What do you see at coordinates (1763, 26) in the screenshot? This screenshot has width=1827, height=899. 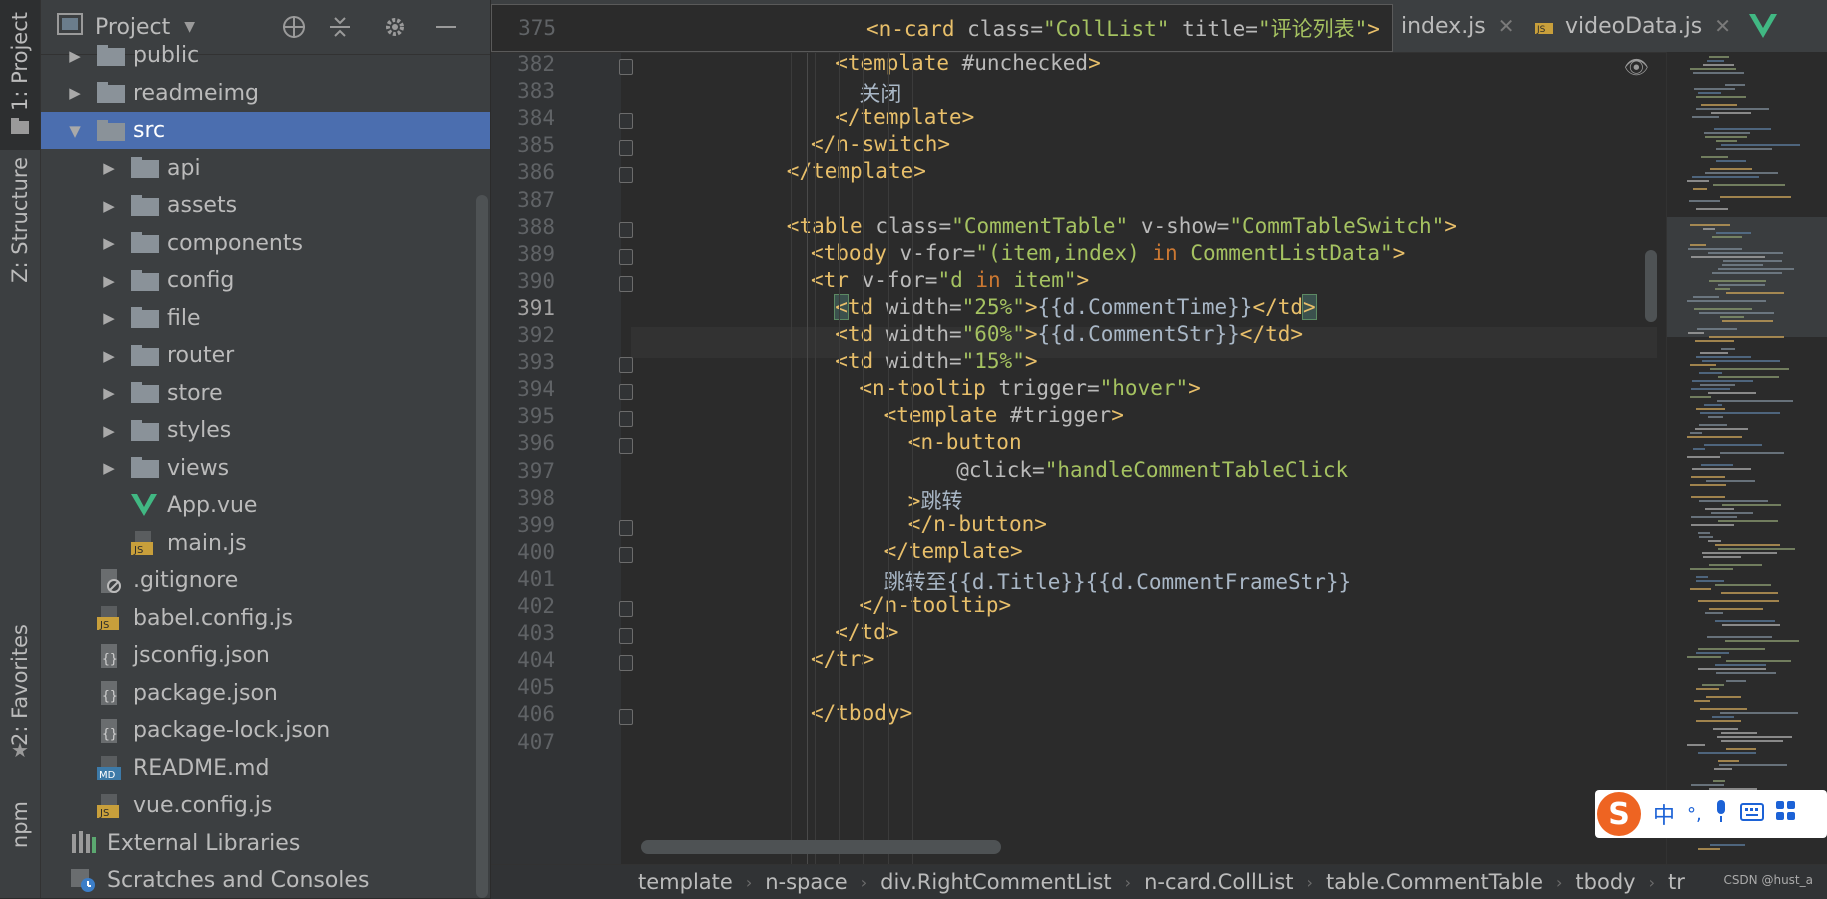 I see `vue-file-icon` at bounding box center [1763, 26].